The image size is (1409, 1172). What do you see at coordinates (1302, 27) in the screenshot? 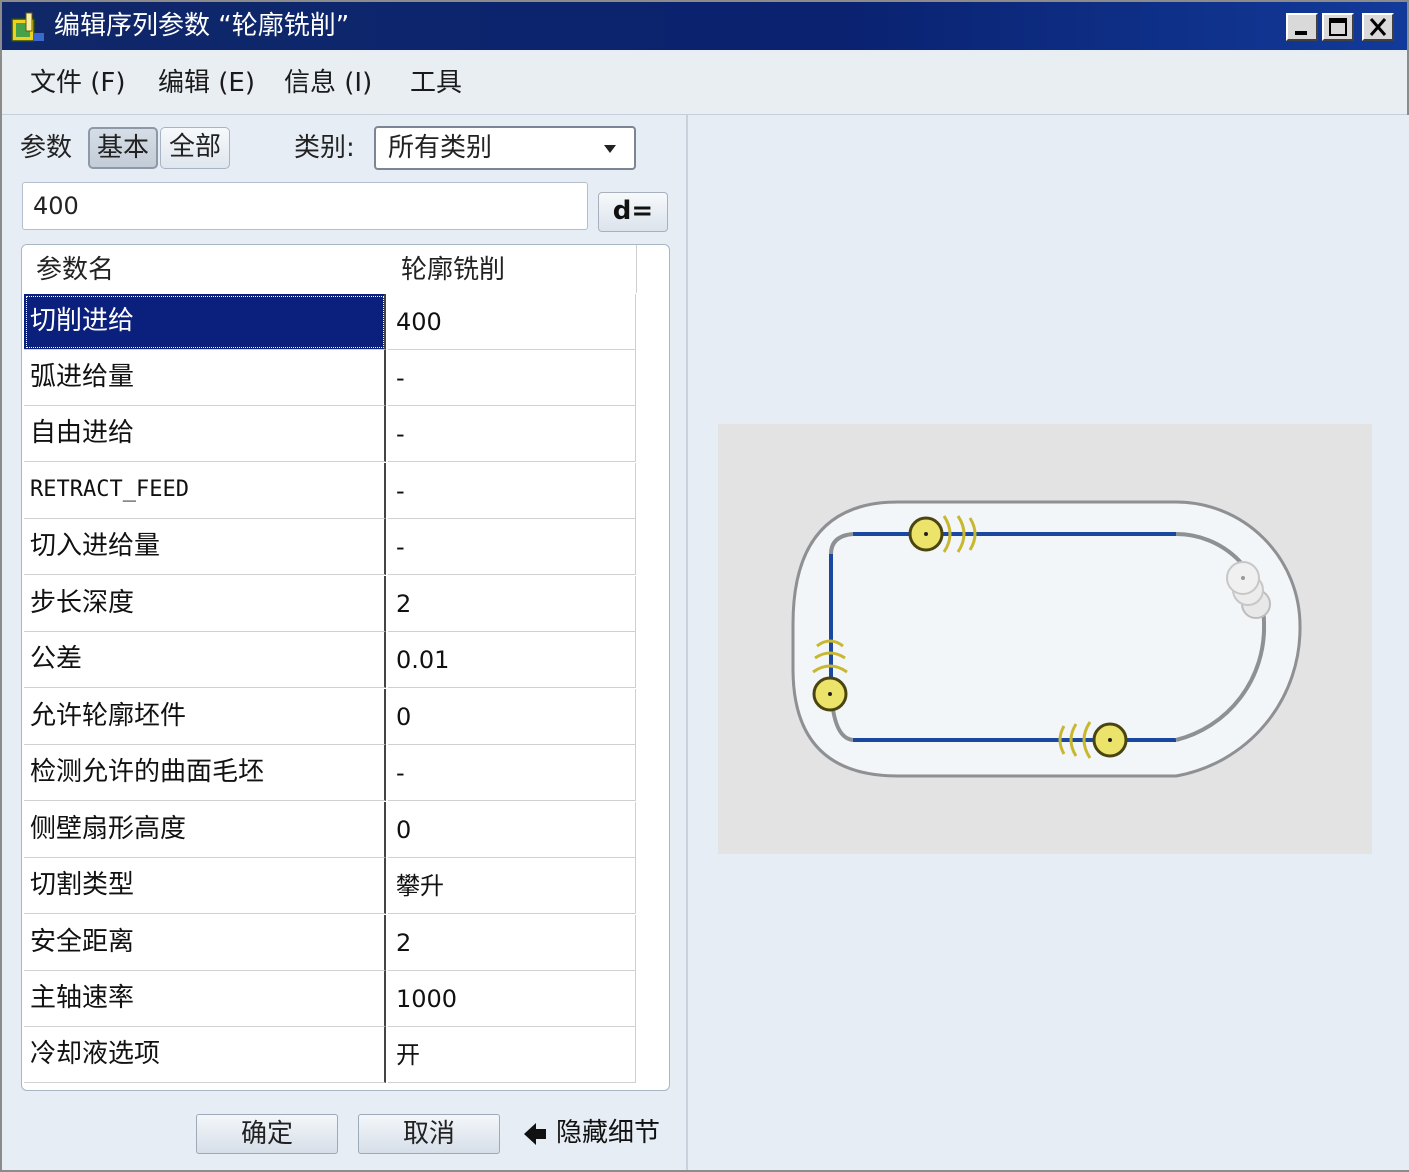
I see `minimize-button` at bounding box center [1302, 27].